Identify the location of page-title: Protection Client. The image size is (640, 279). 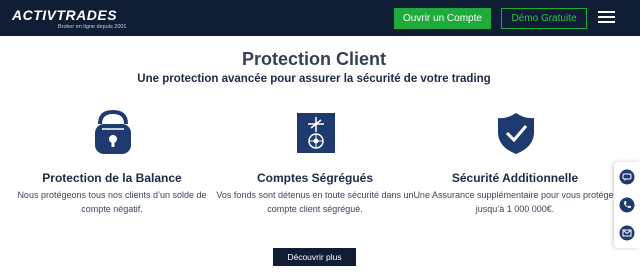
(313, 59).